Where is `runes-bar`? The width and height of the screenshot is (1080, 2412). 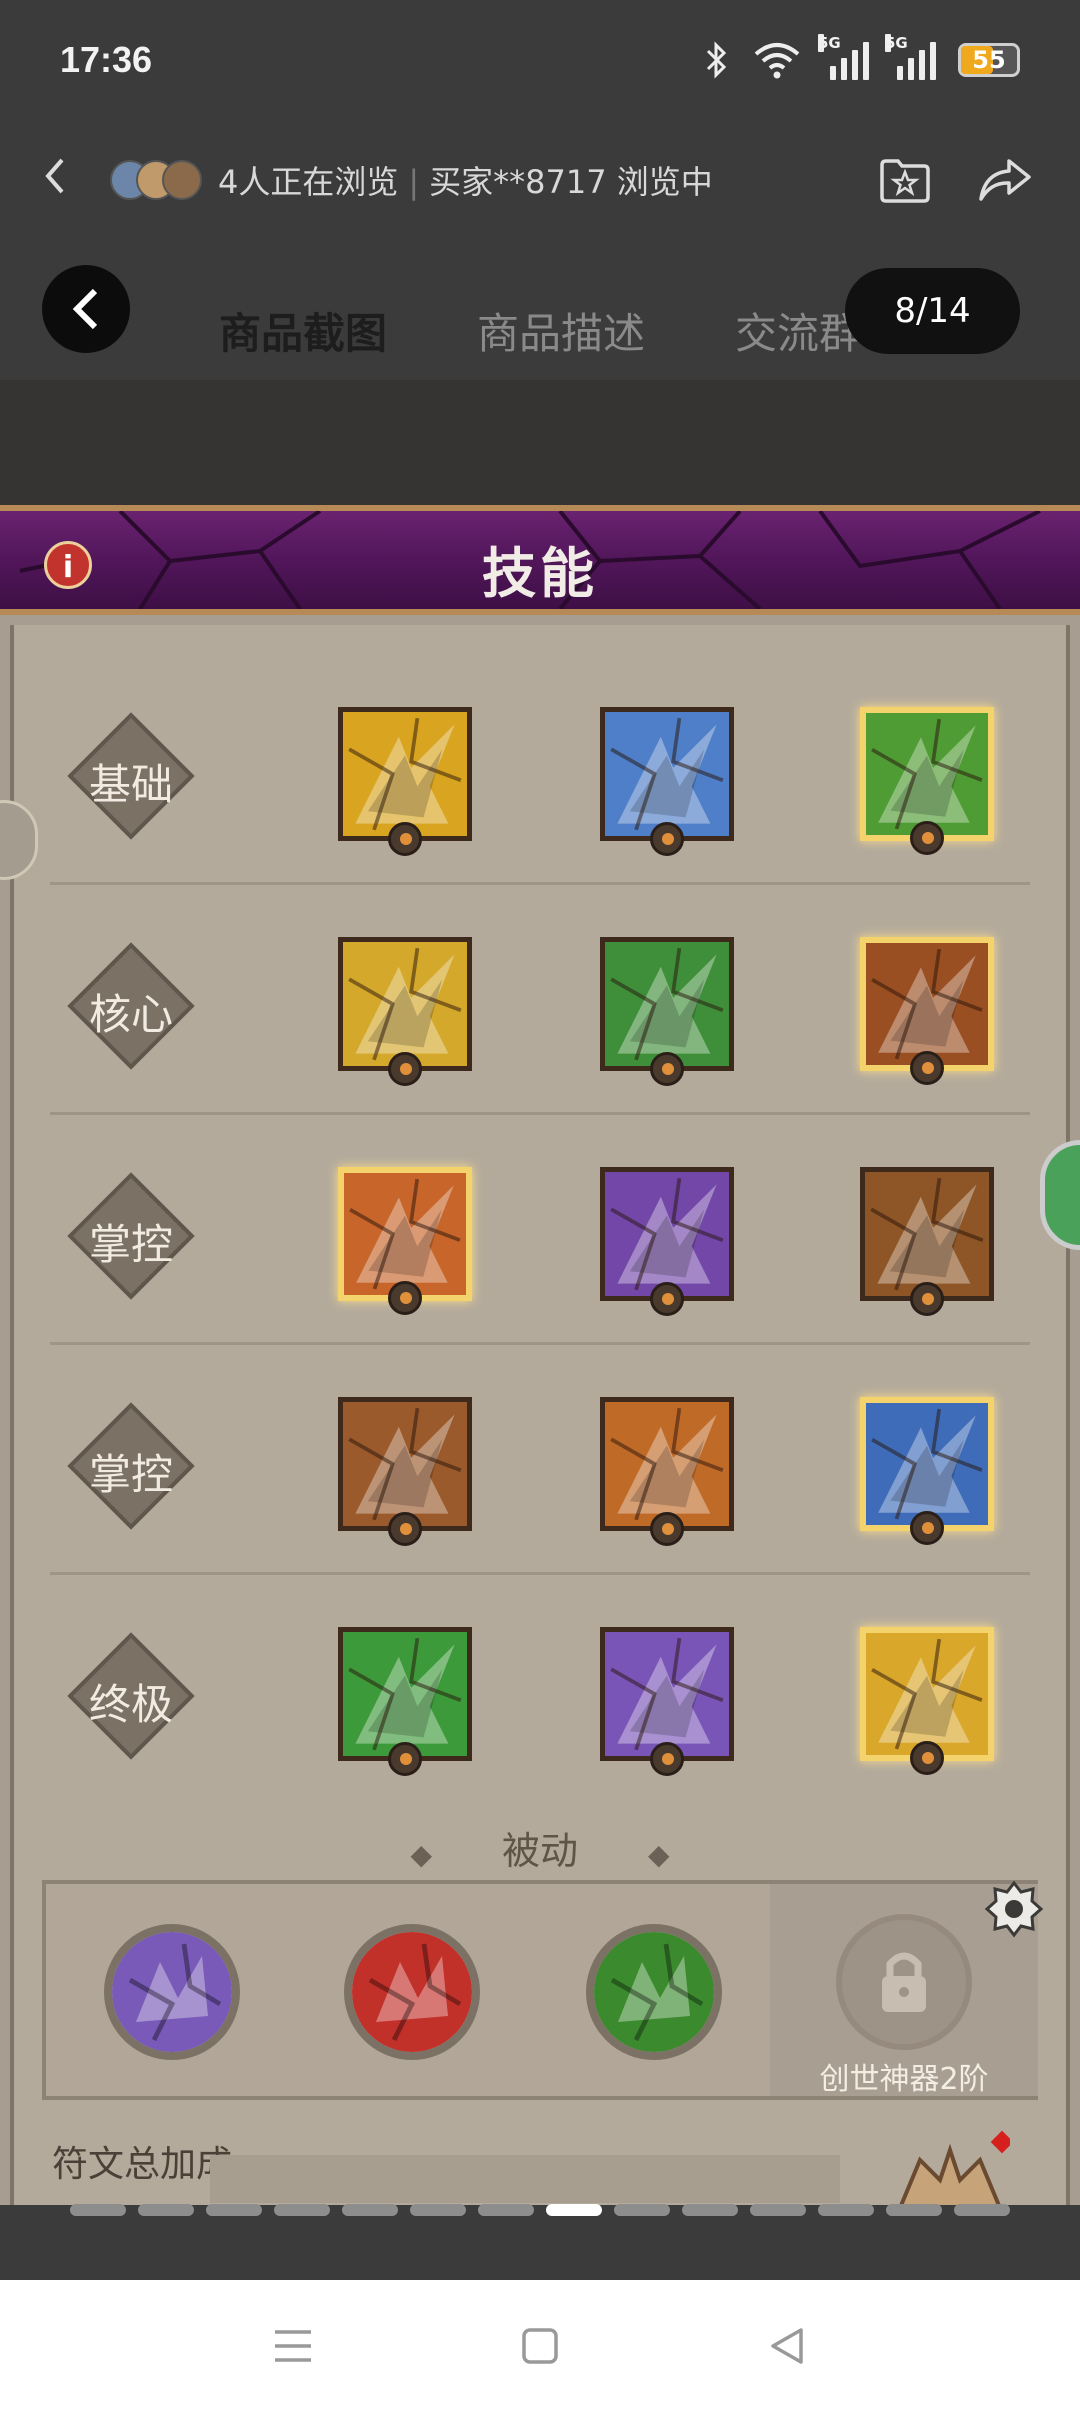 runes-bar is located at coordinates (525, 2179).